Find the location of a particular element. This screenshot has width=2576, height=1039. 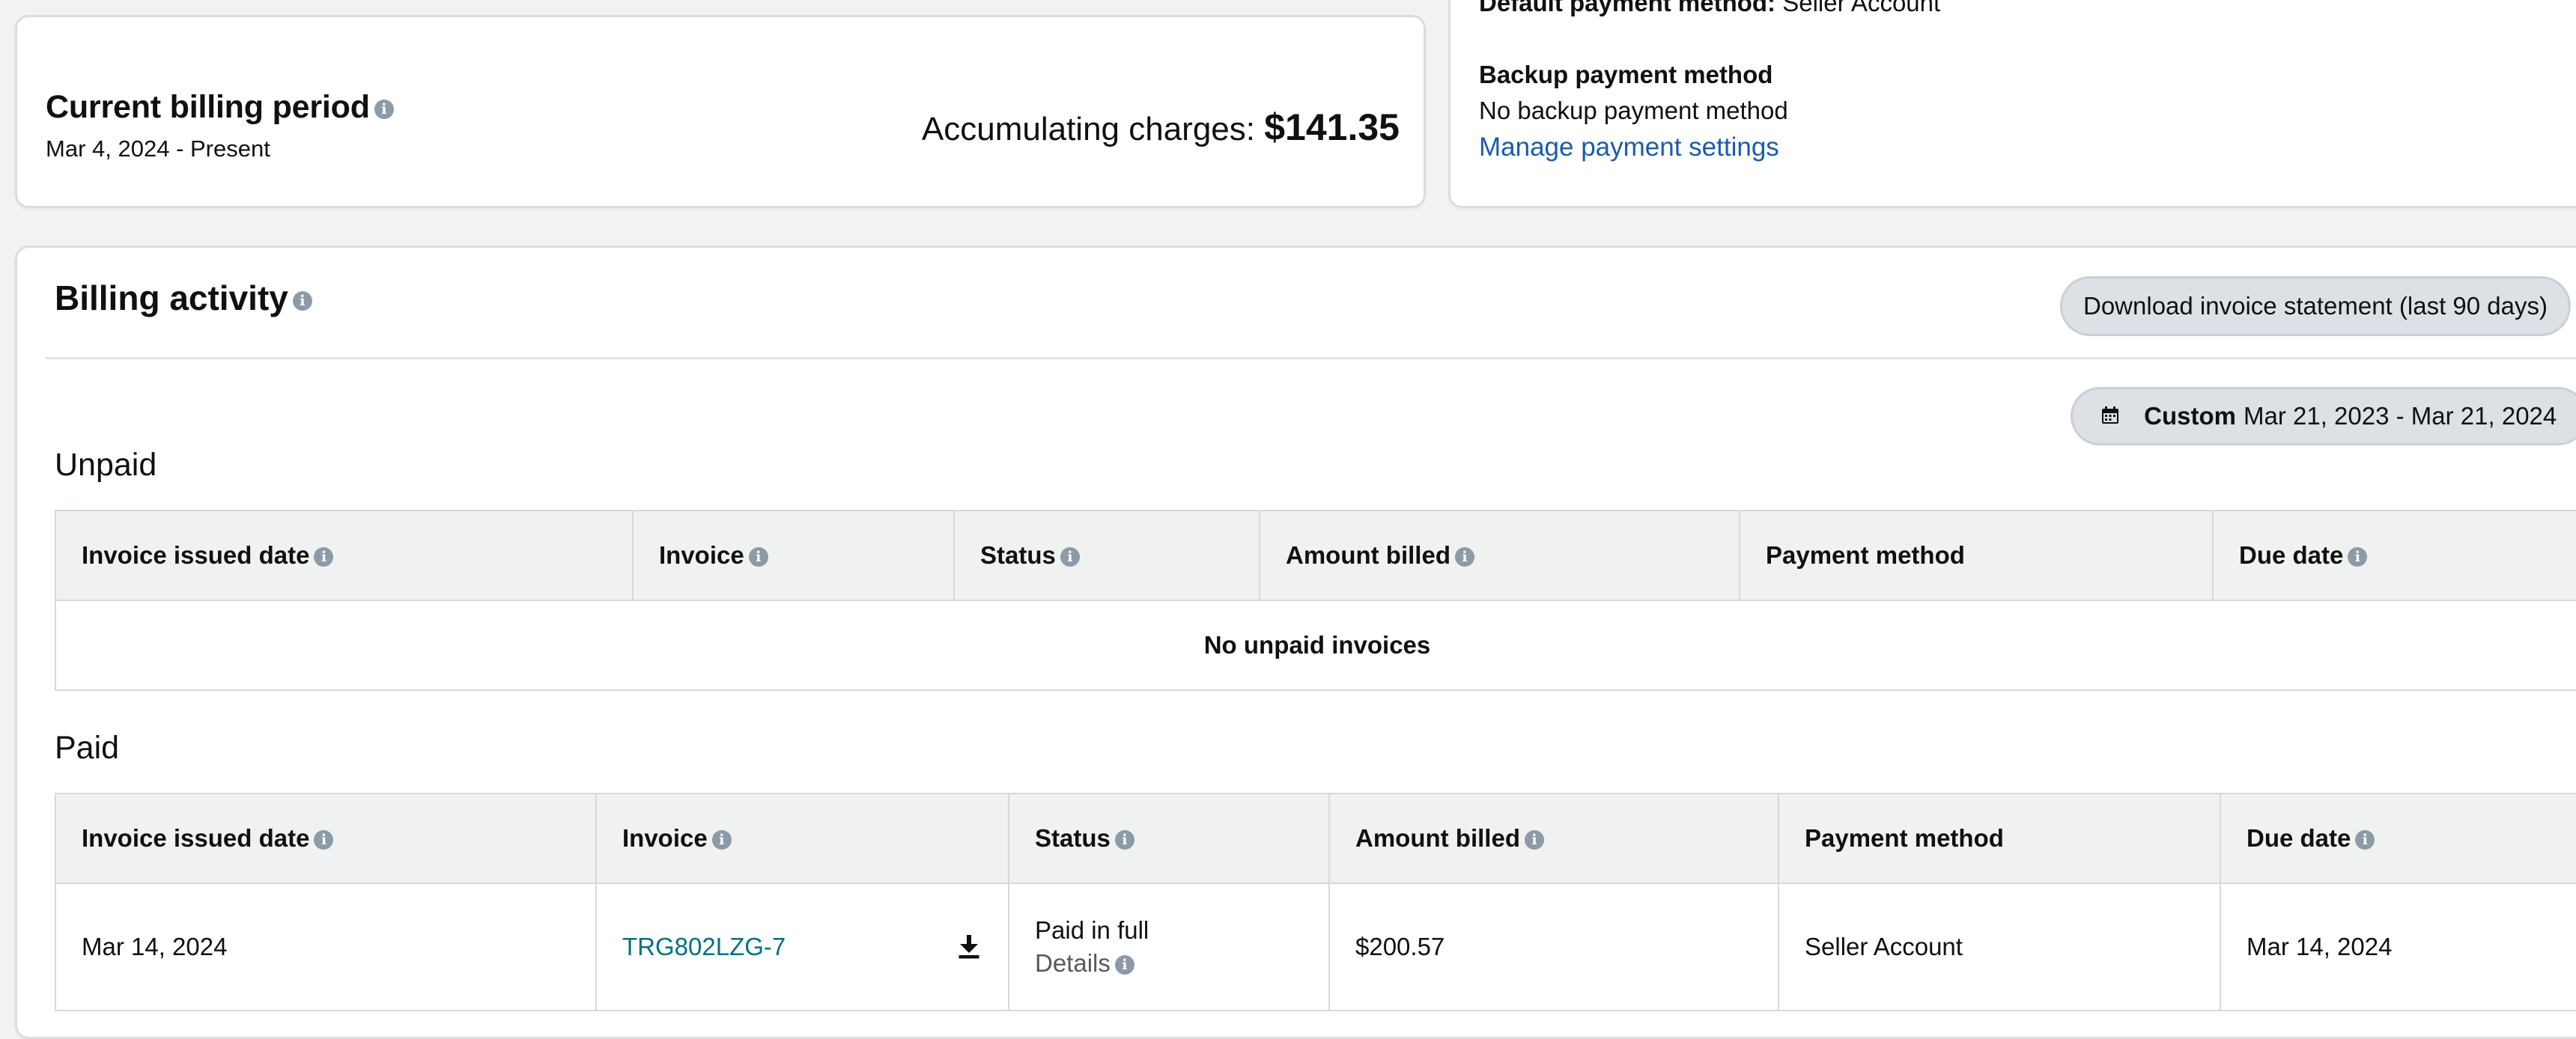

default-payment-label: Default payment method: is located at coordinates (1627, 8).